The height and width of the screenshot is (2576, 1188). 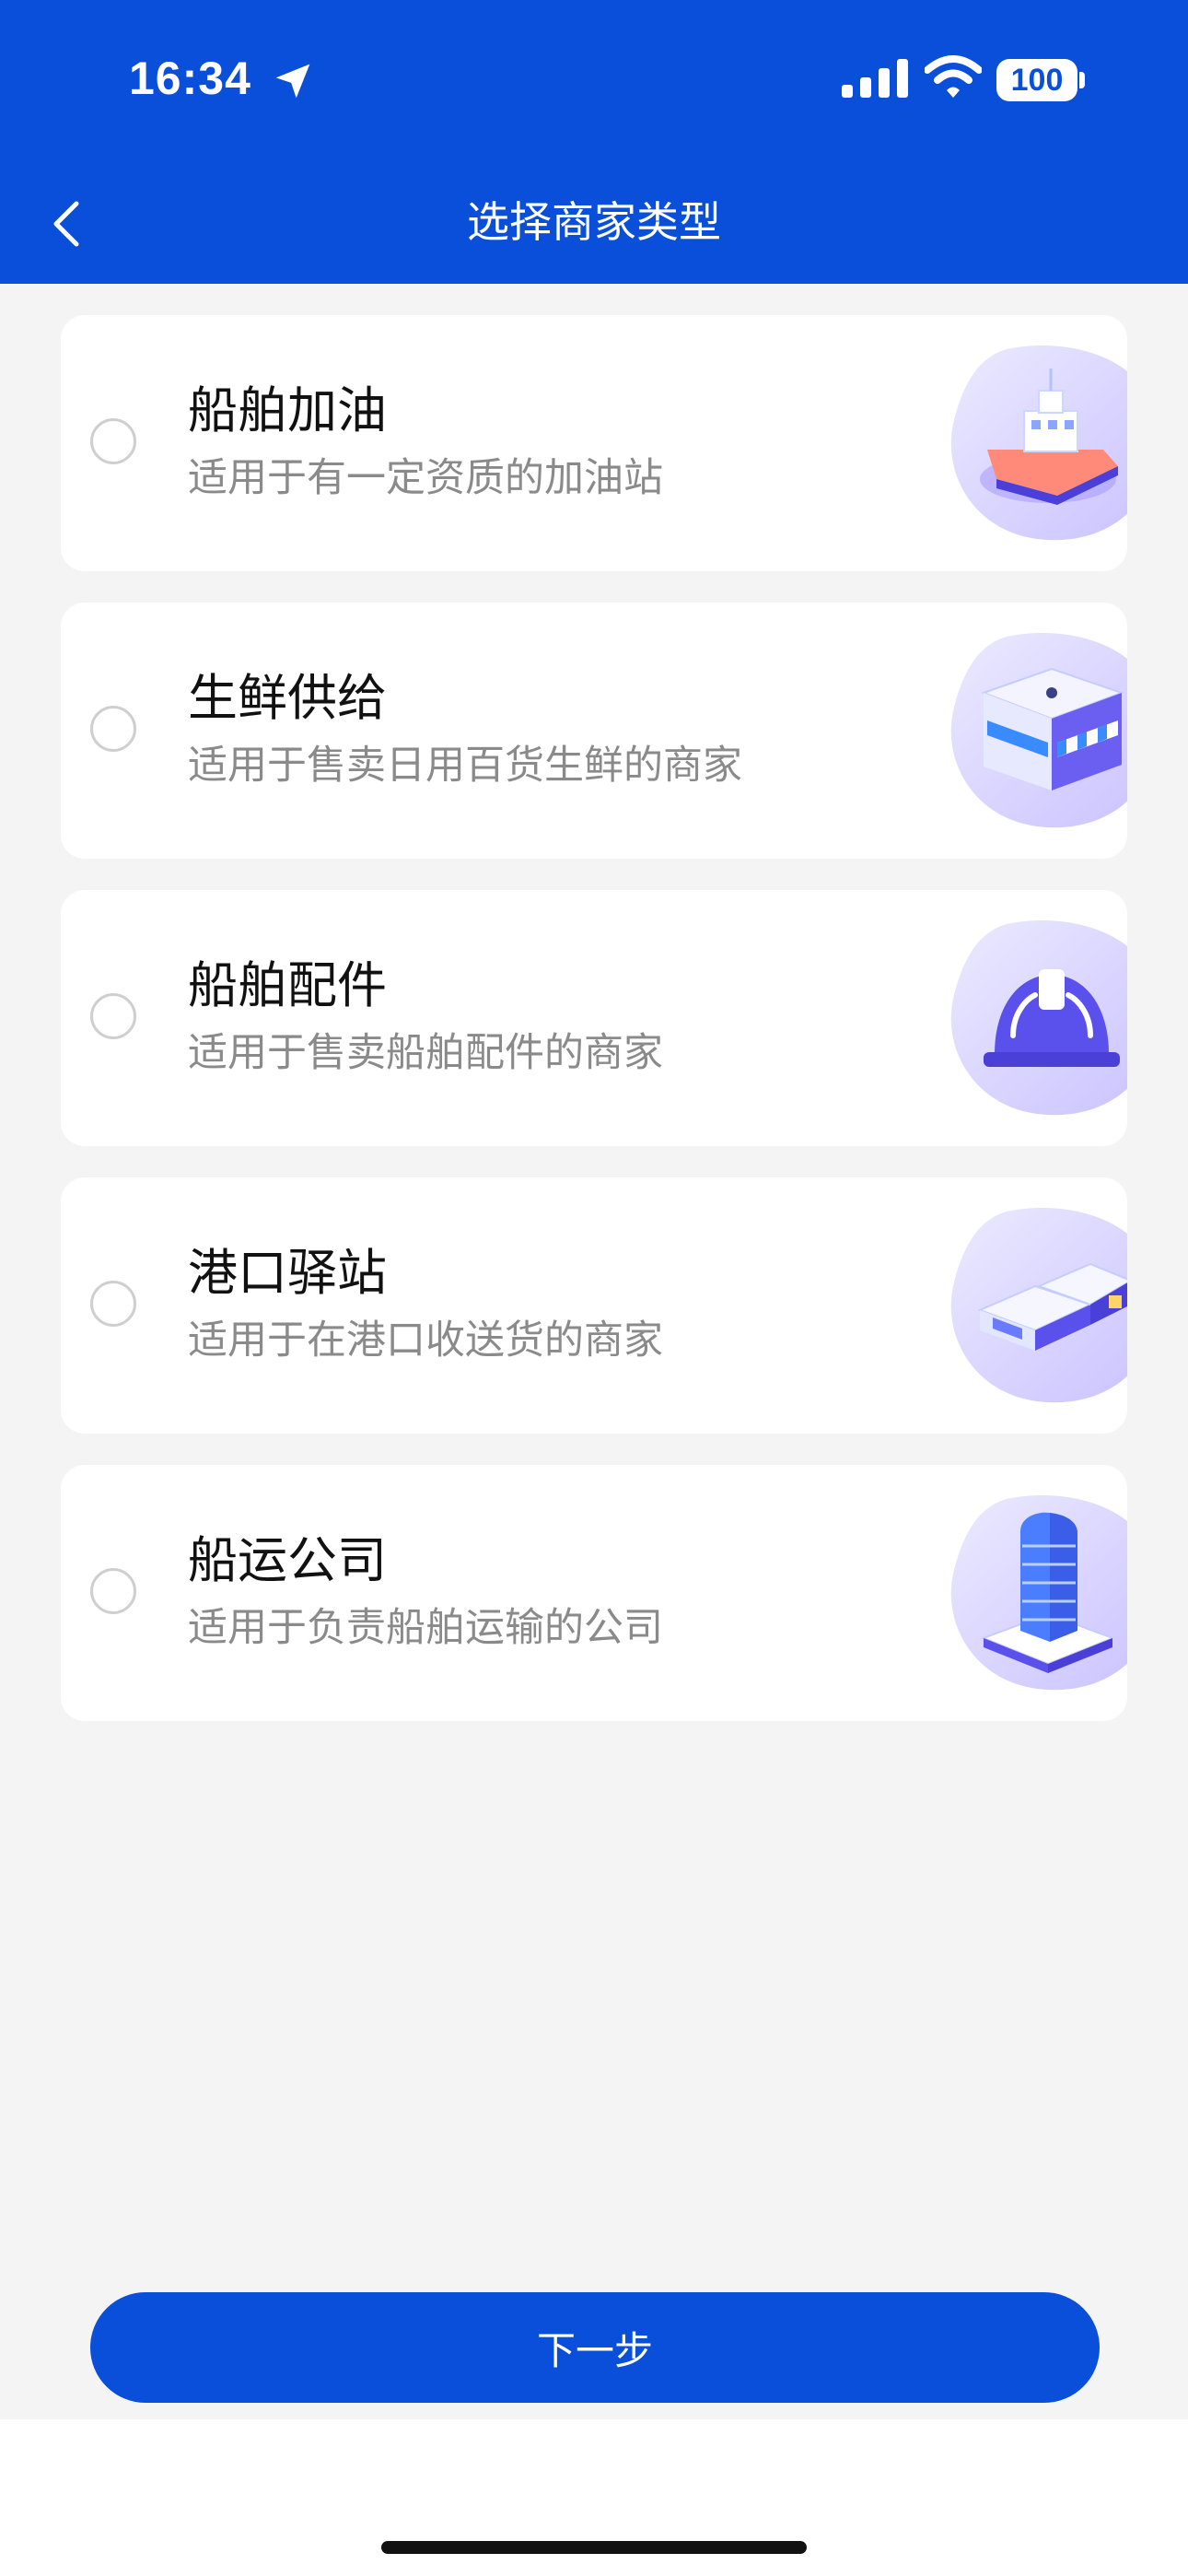 What do you see at coordinates (425, 1628) in the screenshot?
I see `option-description: 适用于负责船舶运输的公司` at bounding box center [425, 1628].